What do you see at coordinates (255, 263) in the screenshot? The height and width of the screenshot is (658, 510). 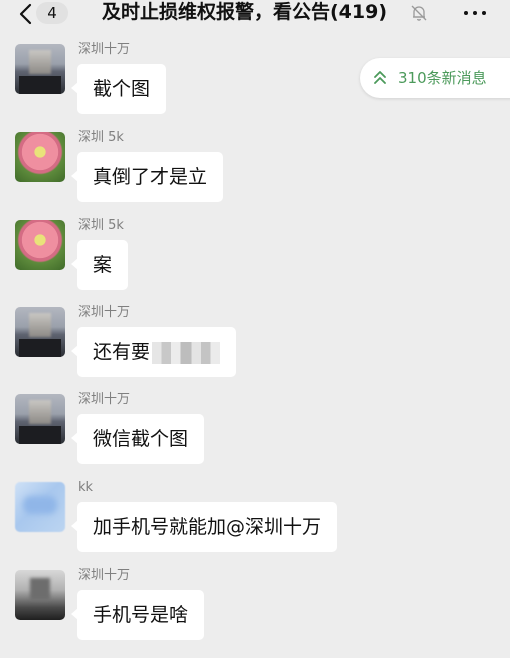 I see `message-item: 深圳 5k 案` at bounding box center [255, 263].